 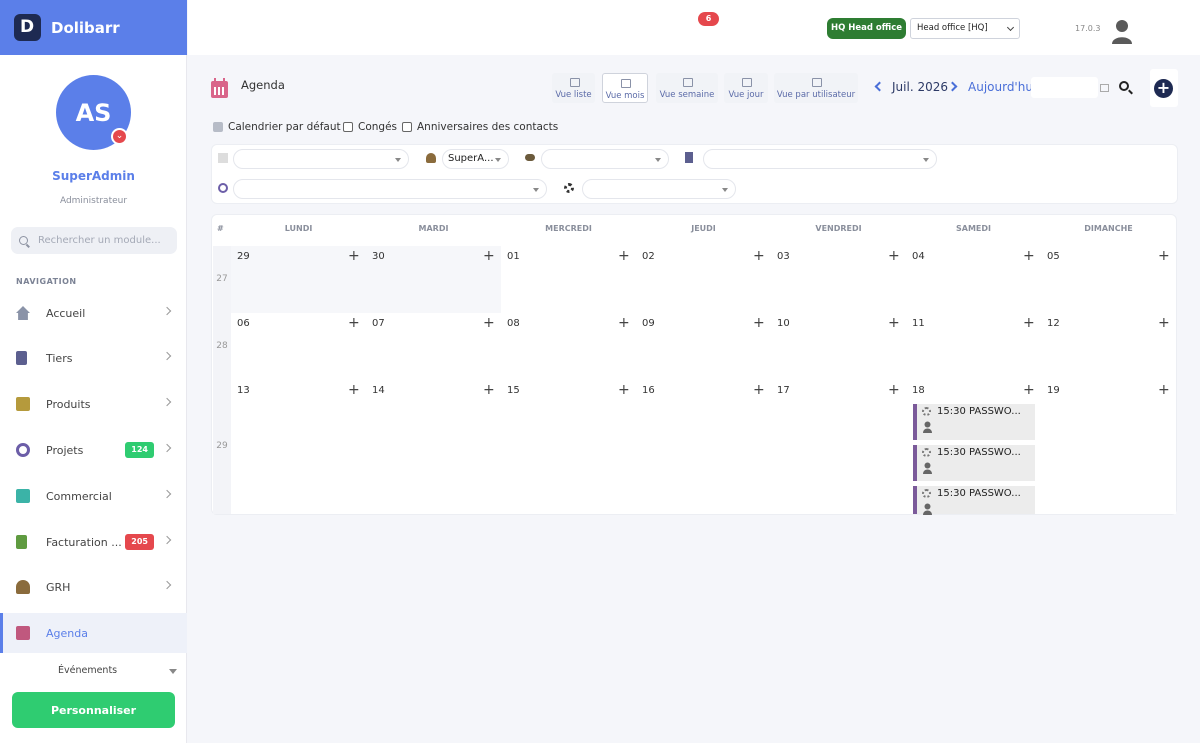 What do you see at coordinates (965, 28) in the screenshot?
I see `entity-select: Head office [HQ]` at bounding box center [965, 28].